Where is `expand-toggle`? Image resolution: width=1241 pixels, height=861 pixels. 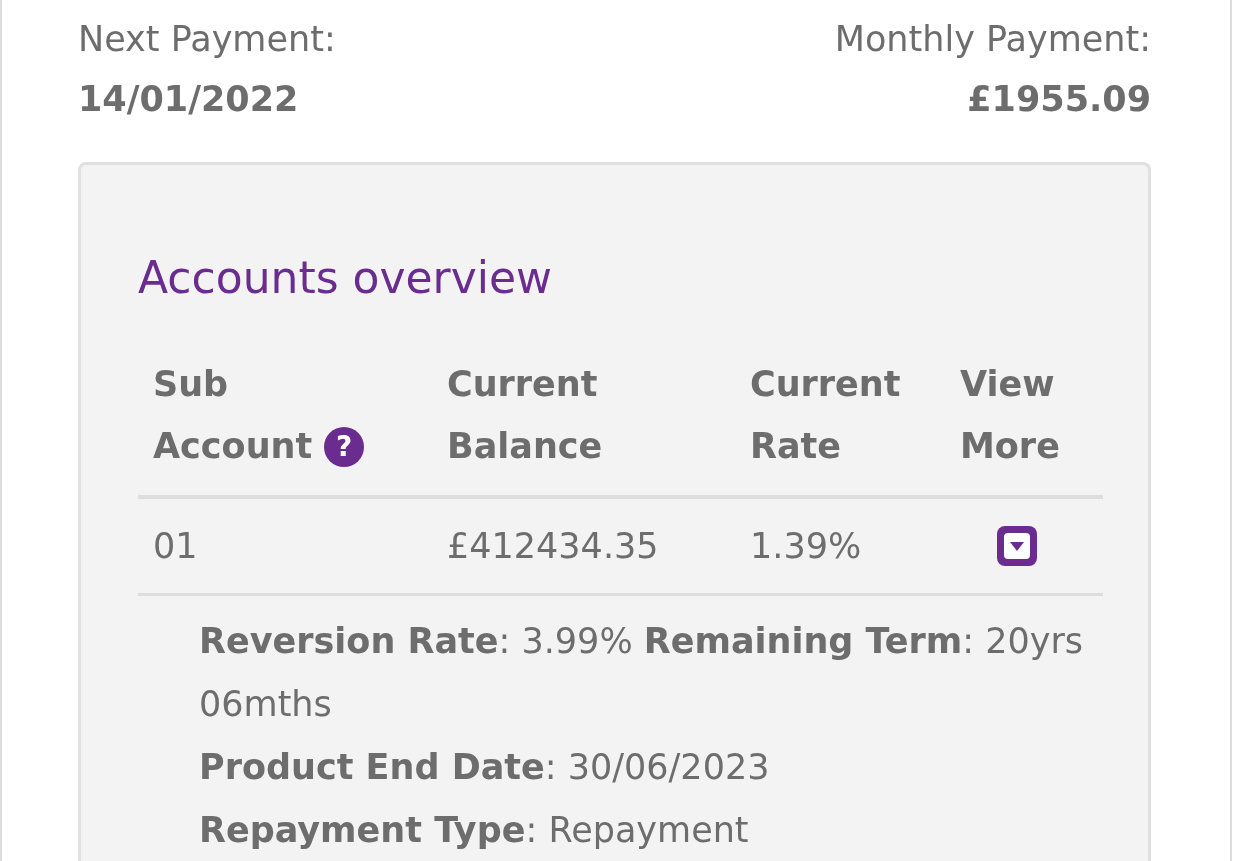
expand-toggle is located at coordinates (1016, 546).